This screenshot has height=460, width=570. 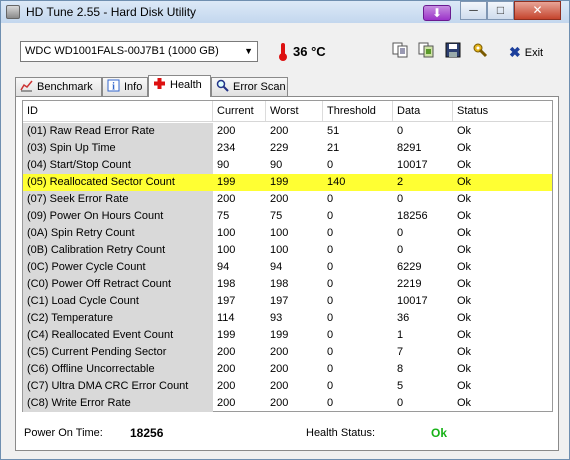 What do you see at coordinates (276, 165) in the screenshot?
I see `cell-worst: 90` at bounding box center [276, 165].